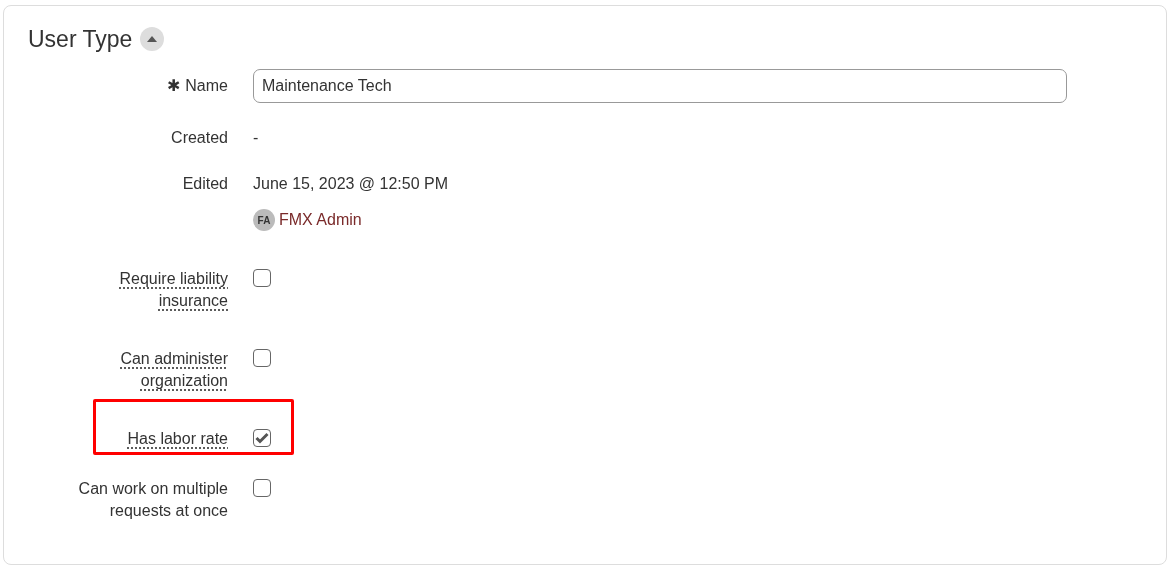  Describe the element at coordinates (152, 500) in the screenshot. I see `field-label: Can work on multiple requests at once` at that location.